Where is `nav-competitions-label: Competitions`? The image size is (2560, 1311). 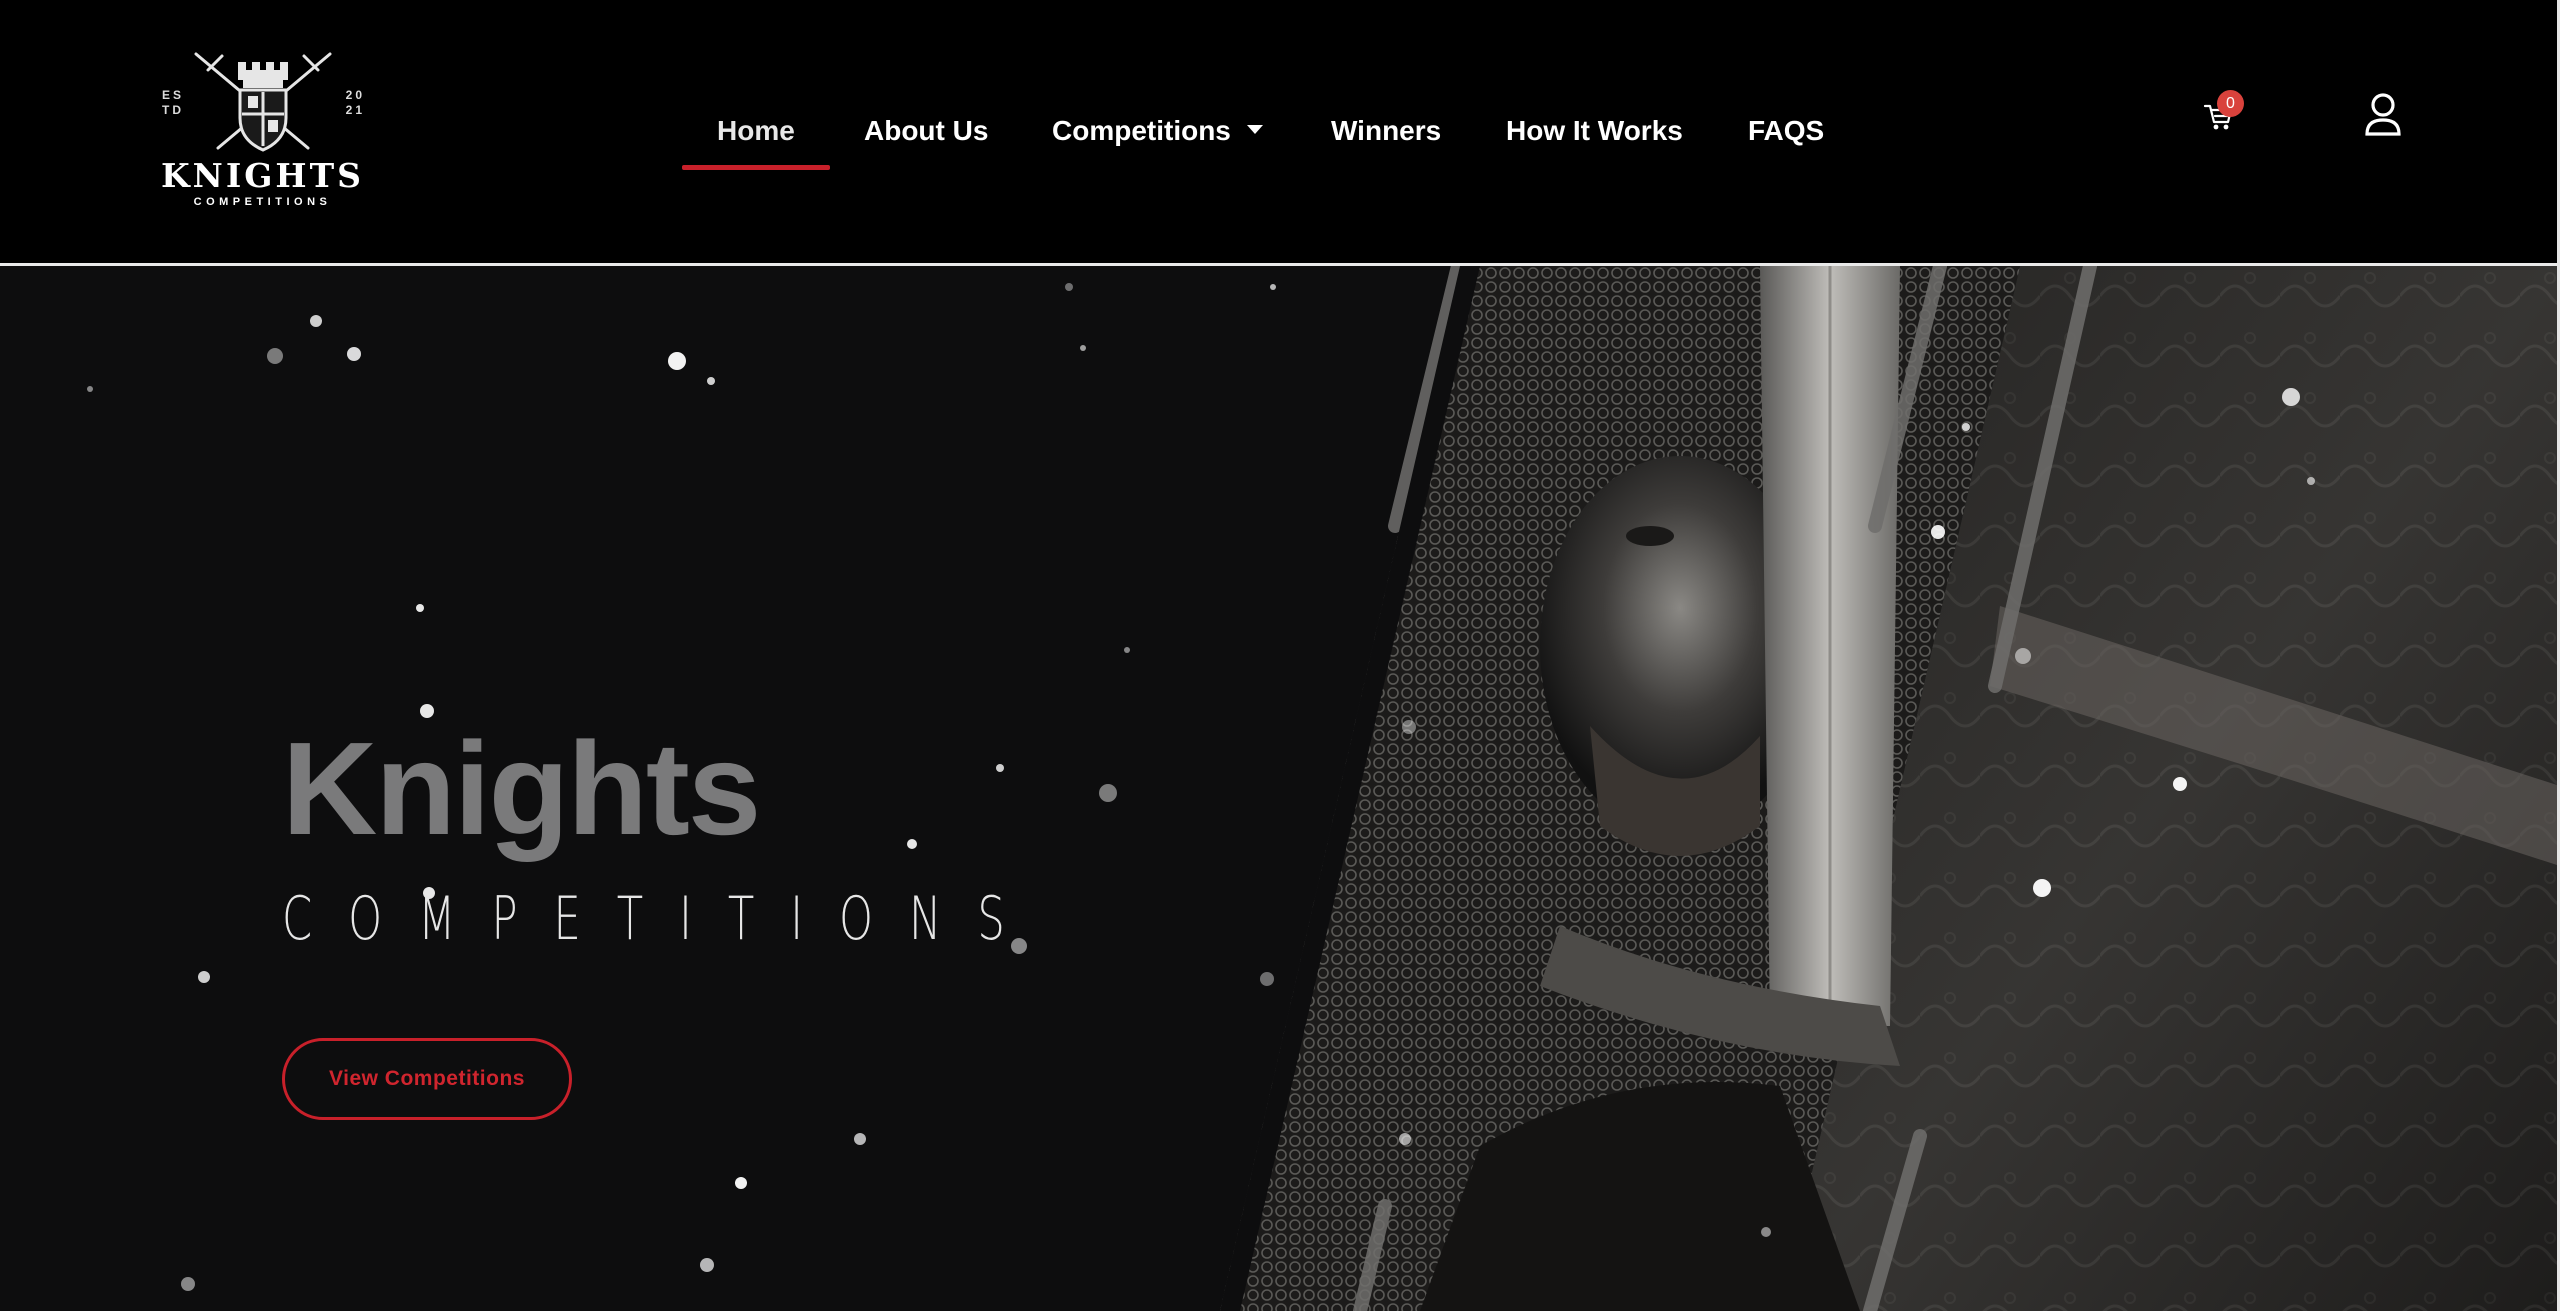
nav-competitions-label: Competitions is located at coordinates (1141, 130).